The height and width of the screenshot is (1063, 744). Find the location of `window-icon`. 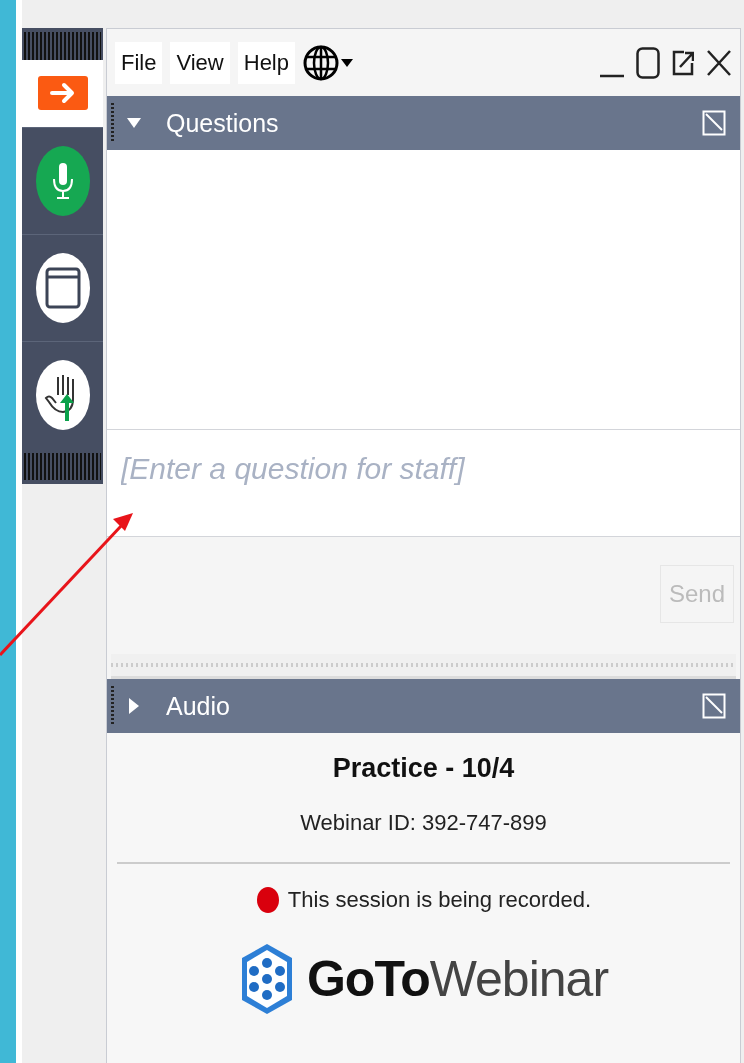

window-icon is located at coordinates (62, 287).